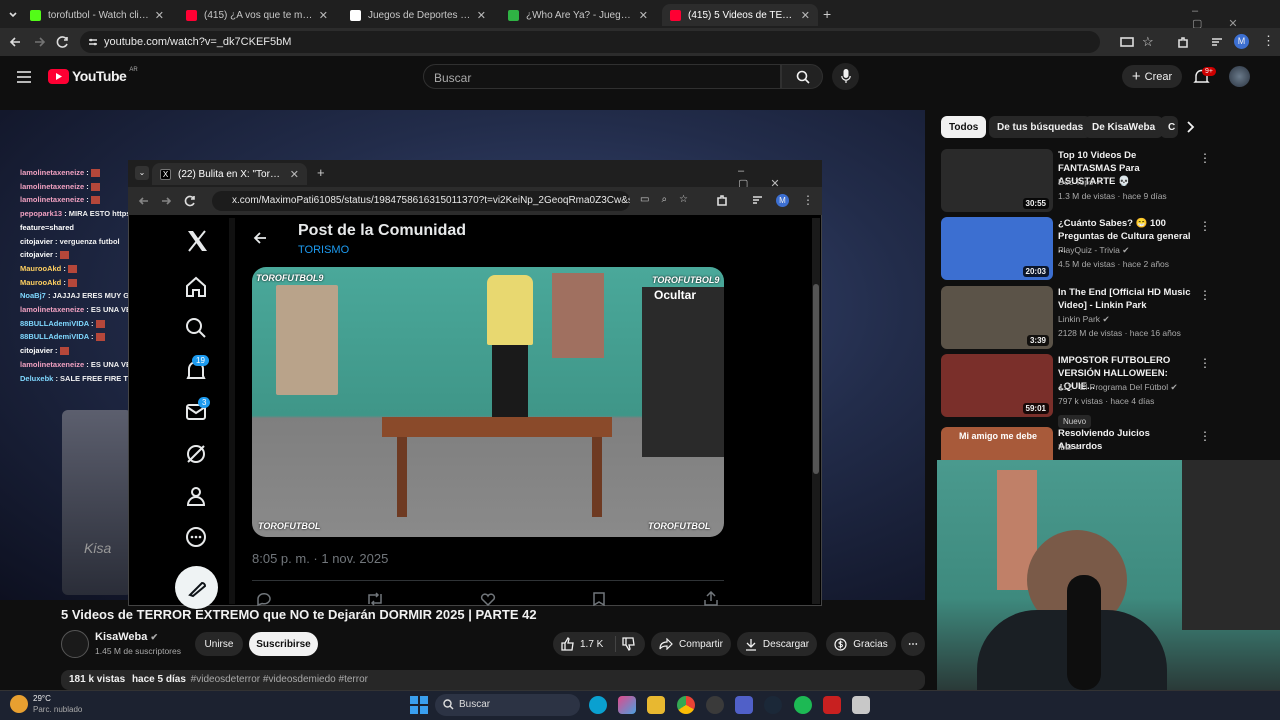 The height and width of the screenshot is (720, 1280). I want to click on video-thumbnail: 20:03, so click(997, 248).